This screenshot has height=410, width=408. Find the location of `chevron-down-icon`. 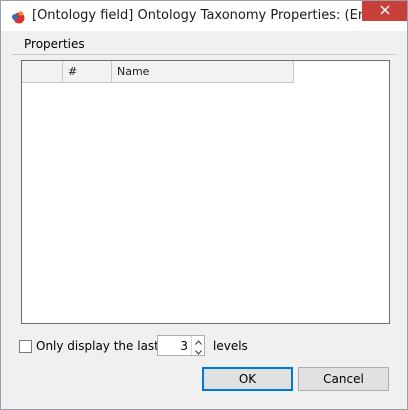

chevron-down-icon is located at coordinates (198, 351).